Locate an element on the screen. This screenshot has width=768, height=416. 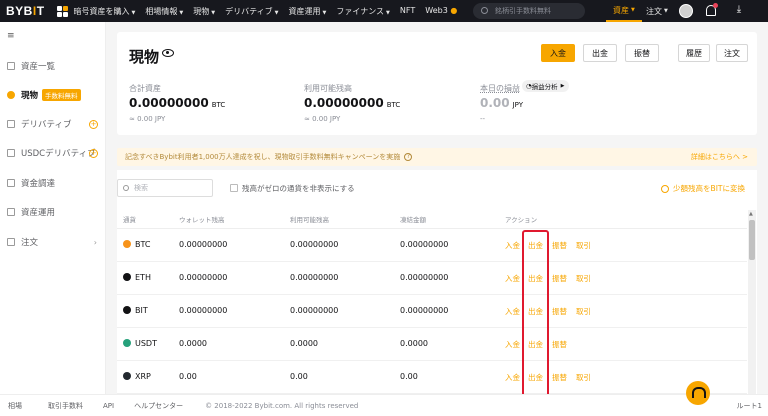
nav-nft: NFT is located at coordinates (407, 11).